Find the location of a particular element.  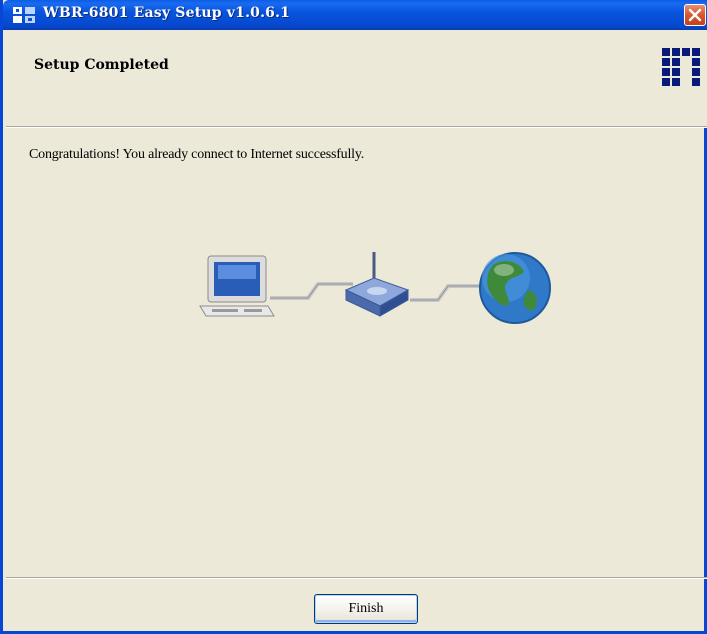

footer-divider is located at coordinates (356, 578).